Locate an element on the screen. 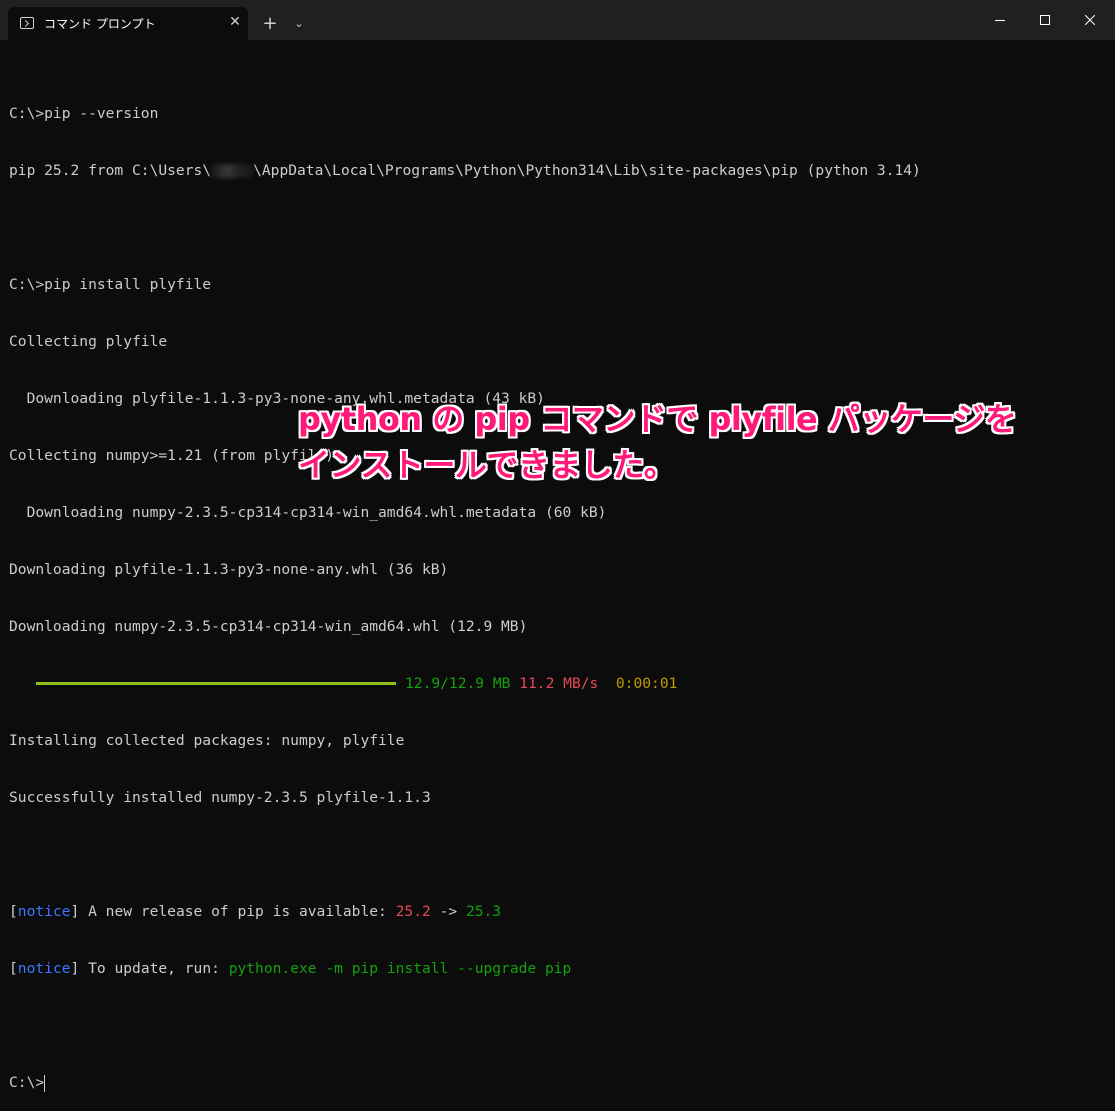  close-icon is located at coordinates (1090, 20).